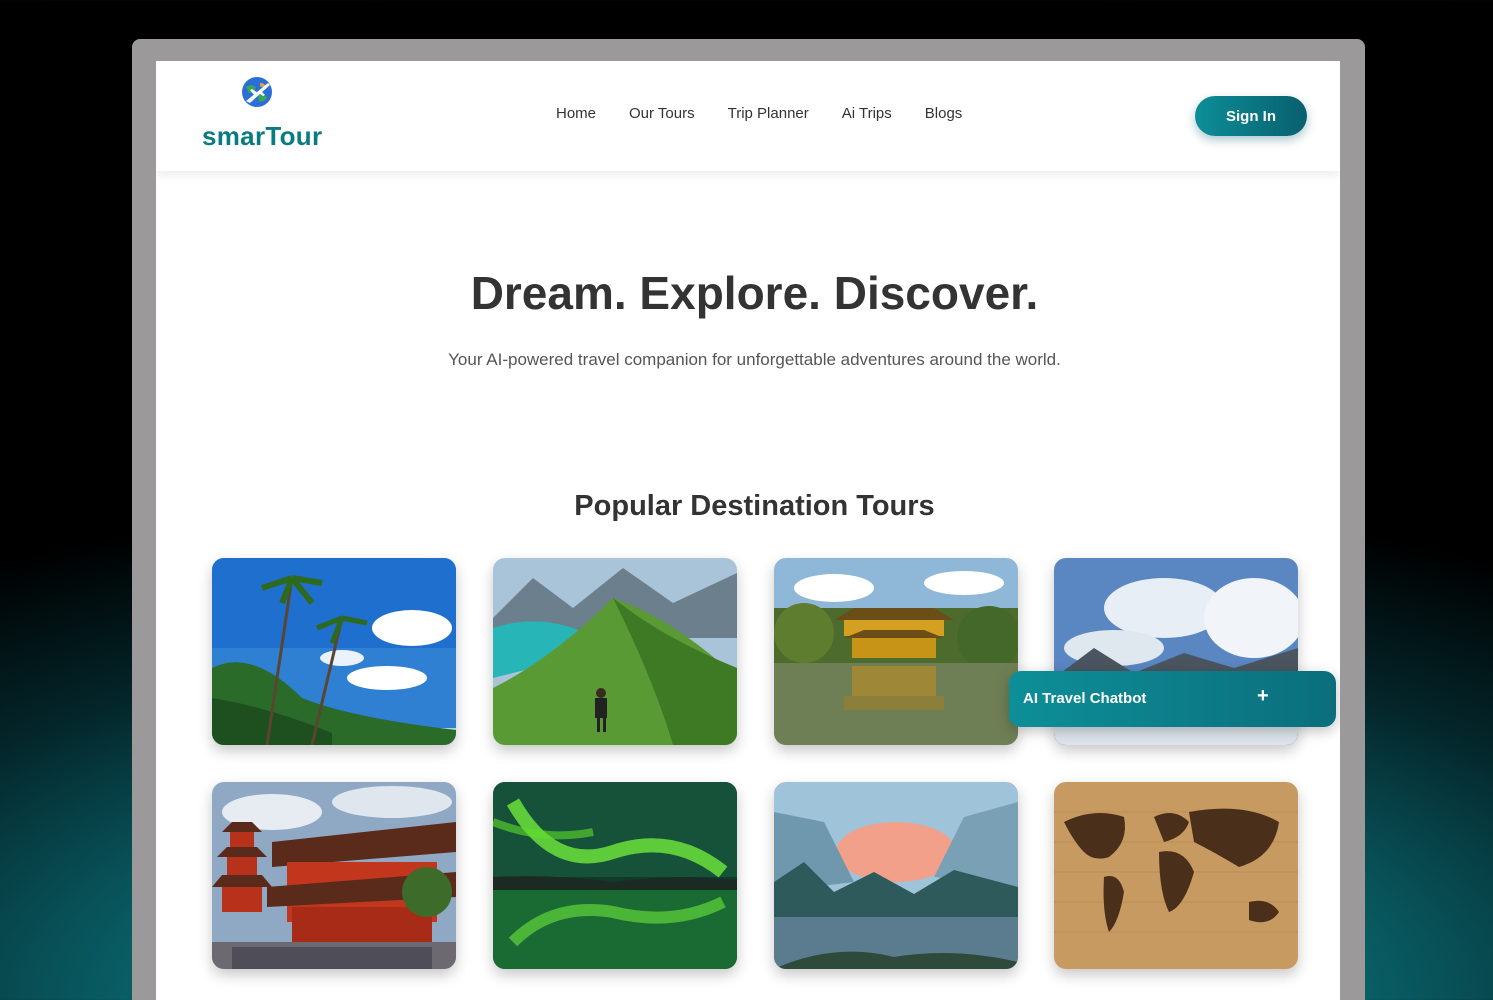 This screenshot has width=1493, height=1000. What do you see at coordinates (768, 113) in the screenshot?
I see `nav-trip-planner: Trip Planner` at bounding box center [768, 113].